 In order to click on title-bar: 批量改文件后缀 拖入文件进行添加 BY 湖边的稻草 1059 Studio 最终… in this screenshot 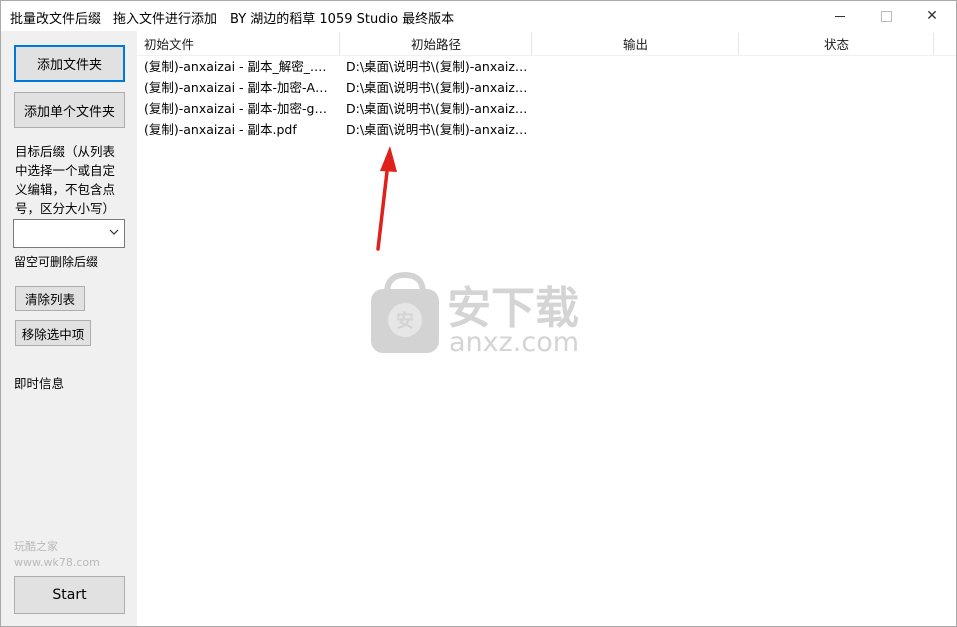, I will do `click(478, 16)`.